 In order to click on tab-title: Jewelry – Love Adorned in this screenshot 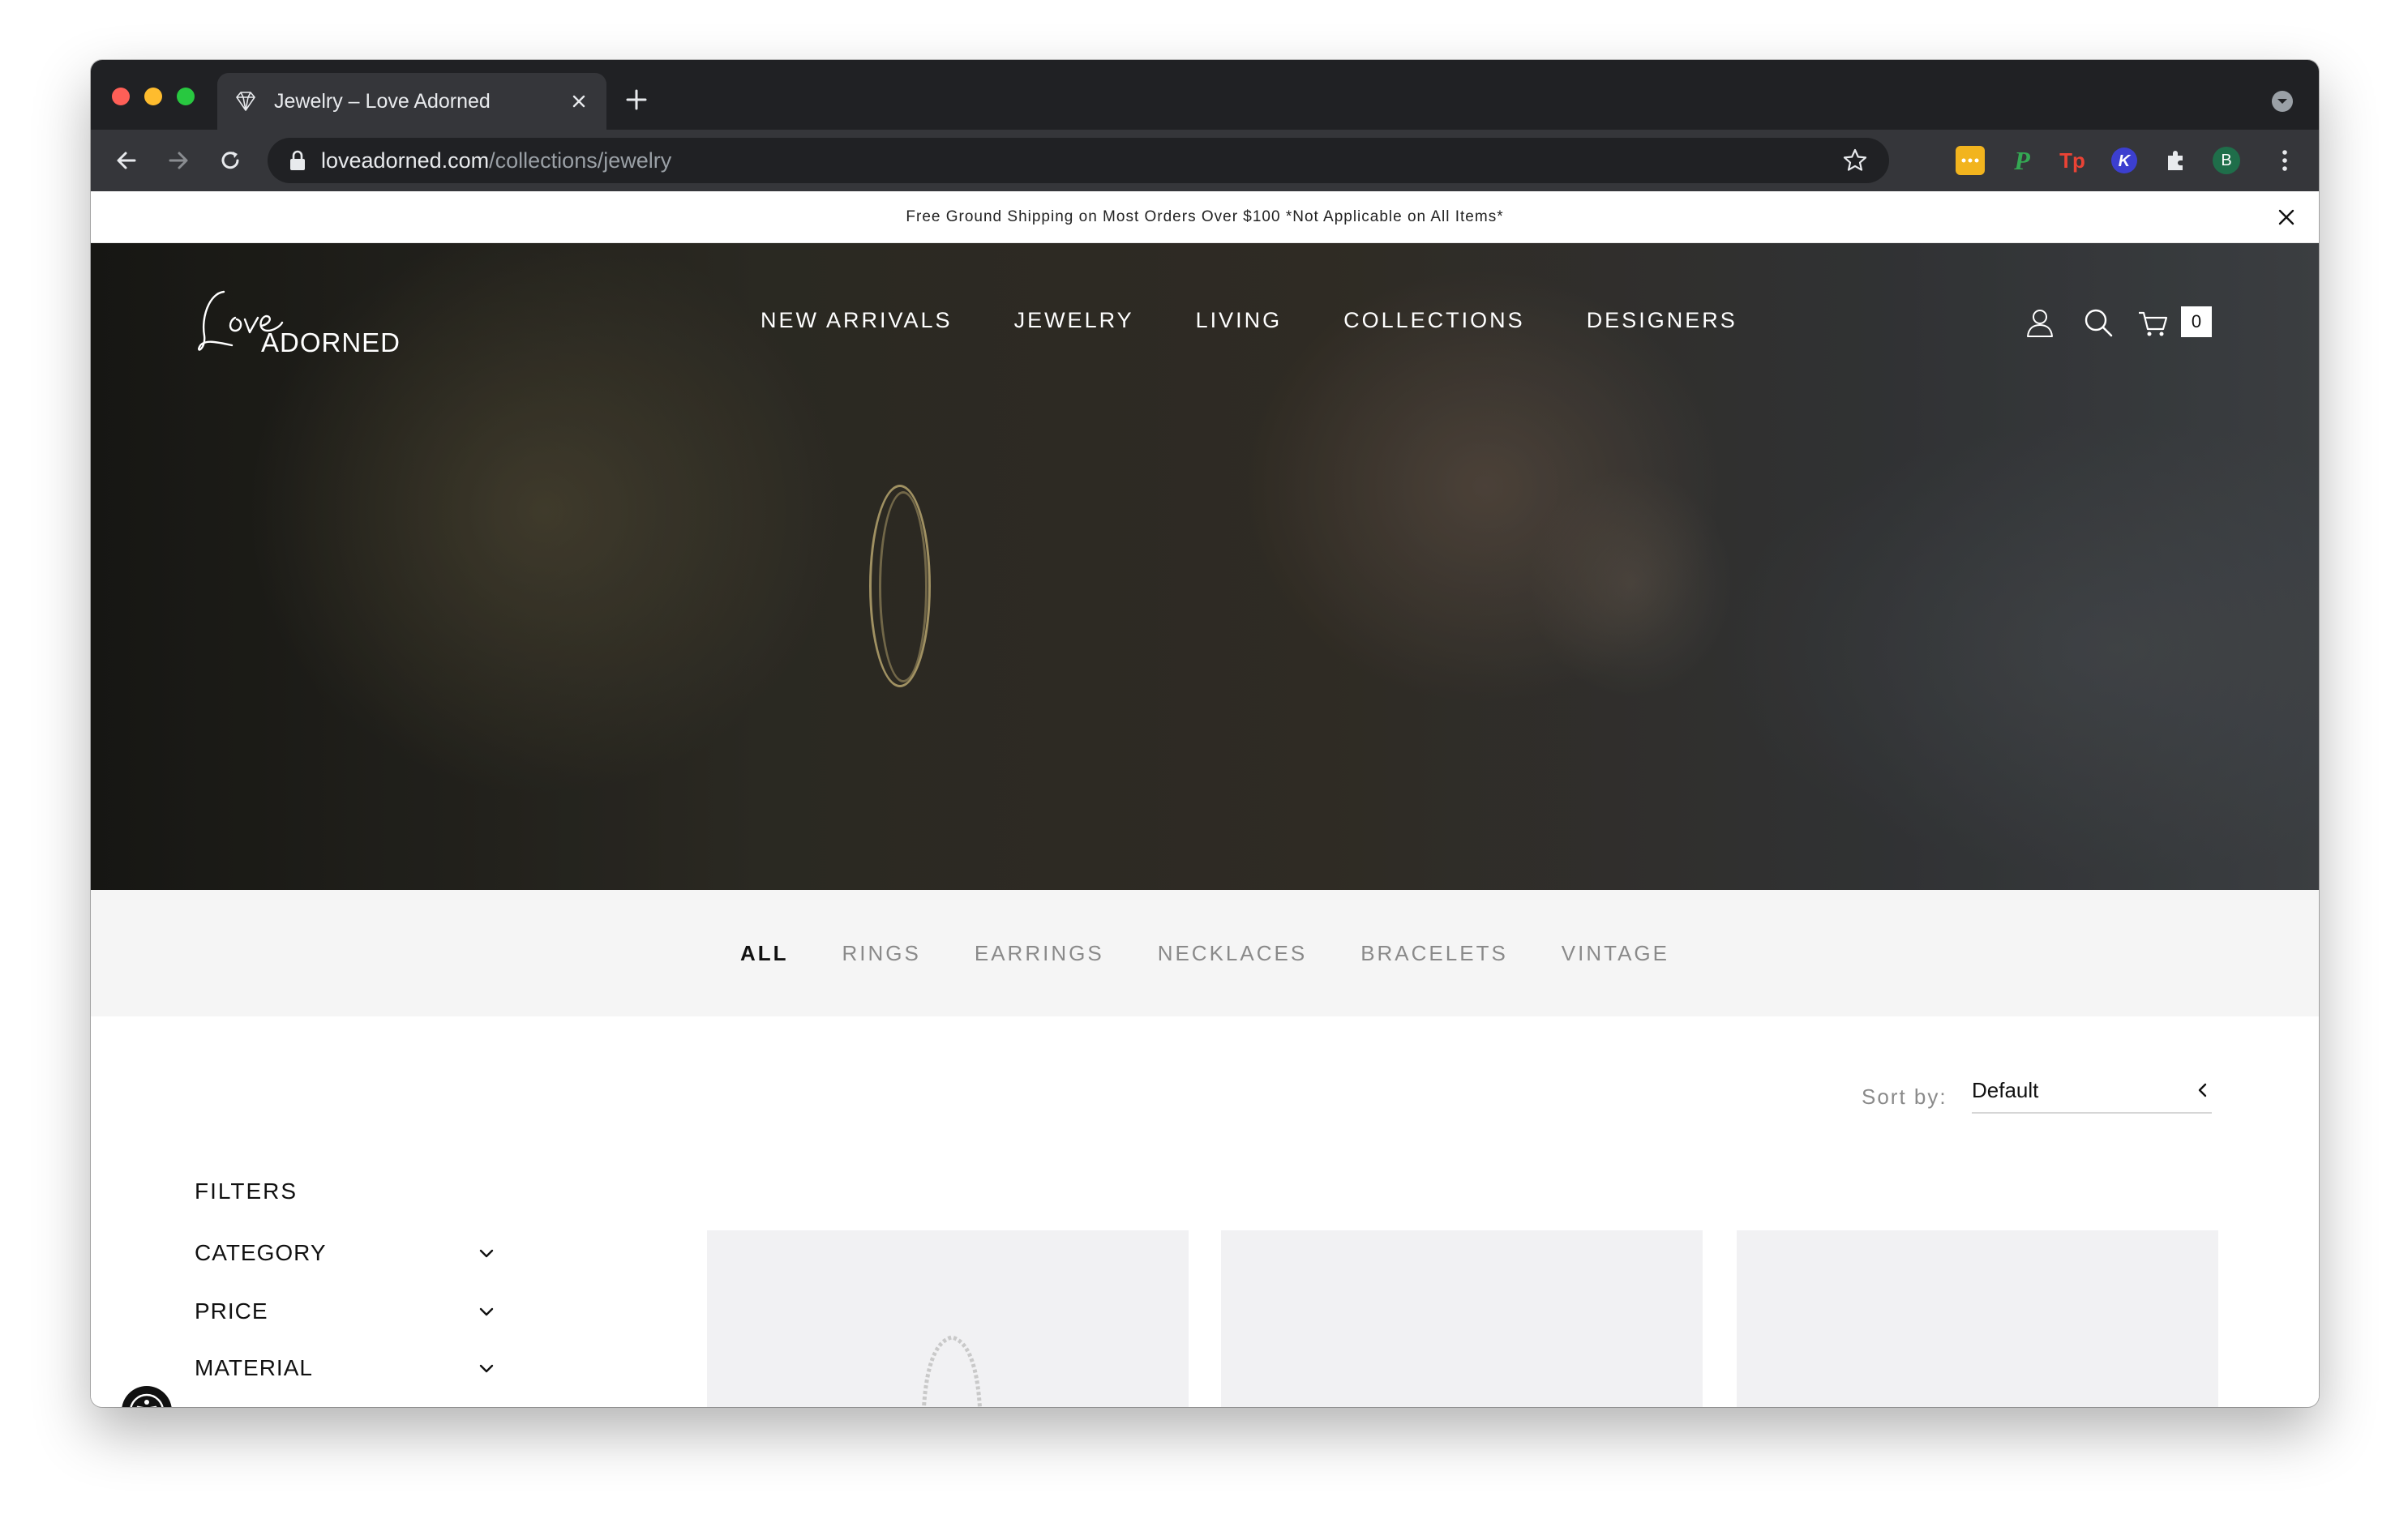, I will do `click(383, 101)`.